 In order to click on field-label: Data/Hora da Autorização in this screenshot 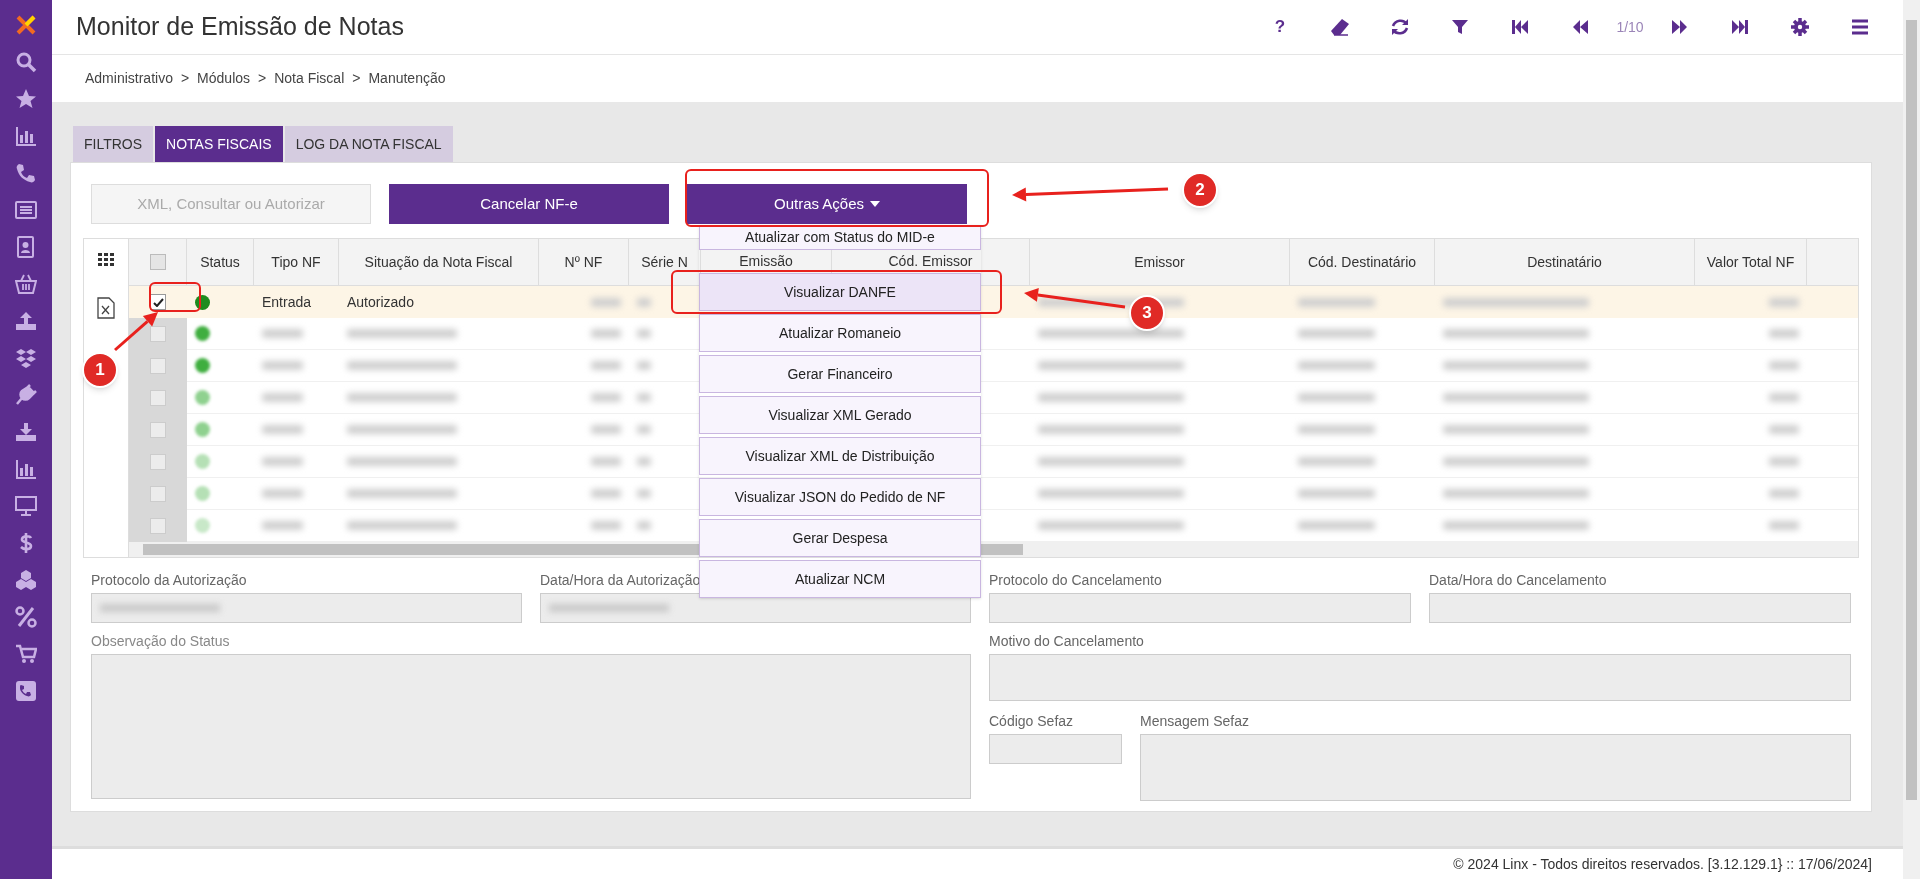, I will do `click(620, 580)`.